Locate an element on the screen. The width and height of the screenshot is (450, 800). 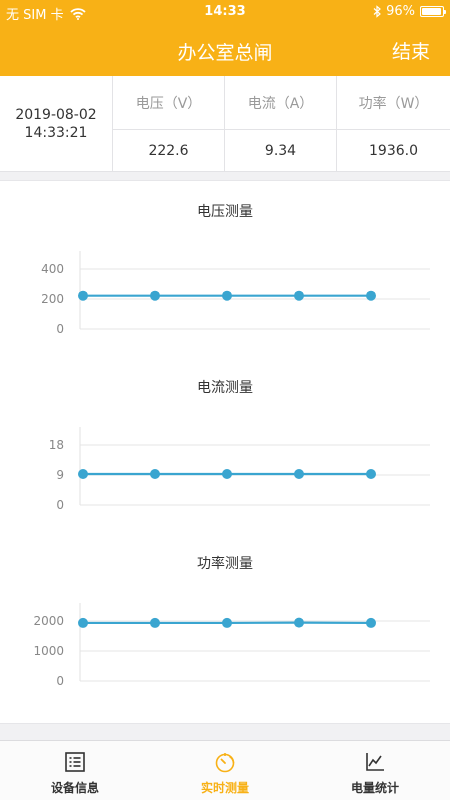
line-chart-icon is located at coordinates (375, 762).